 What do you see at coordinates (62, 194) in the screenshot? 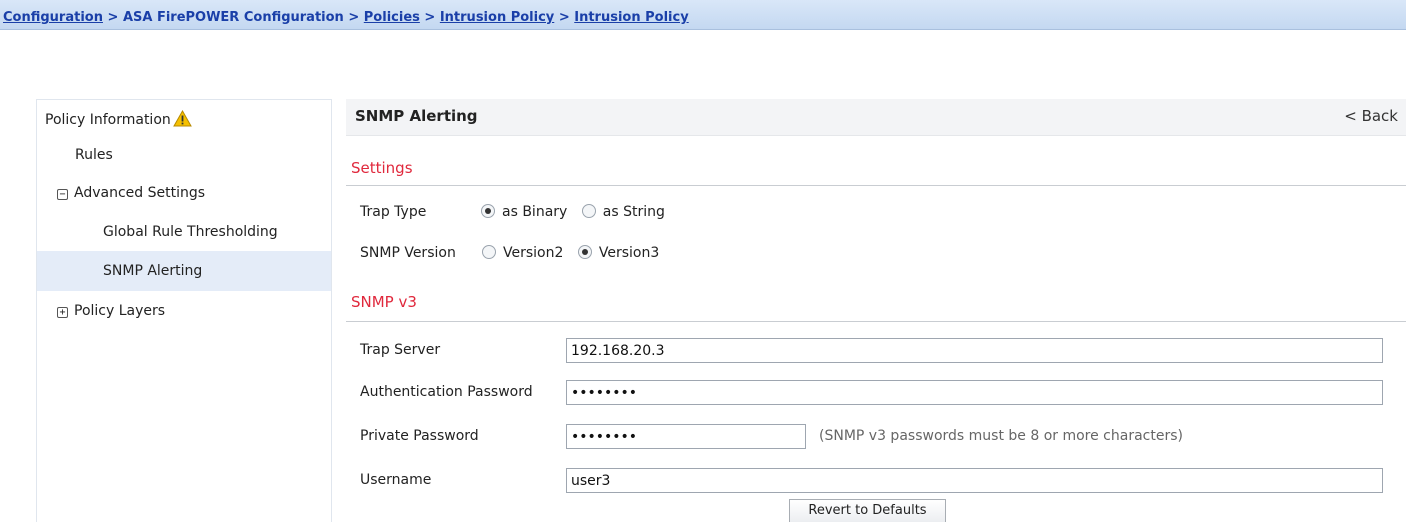
I see `collapse-icon: −` at bounding box center [62, 194].